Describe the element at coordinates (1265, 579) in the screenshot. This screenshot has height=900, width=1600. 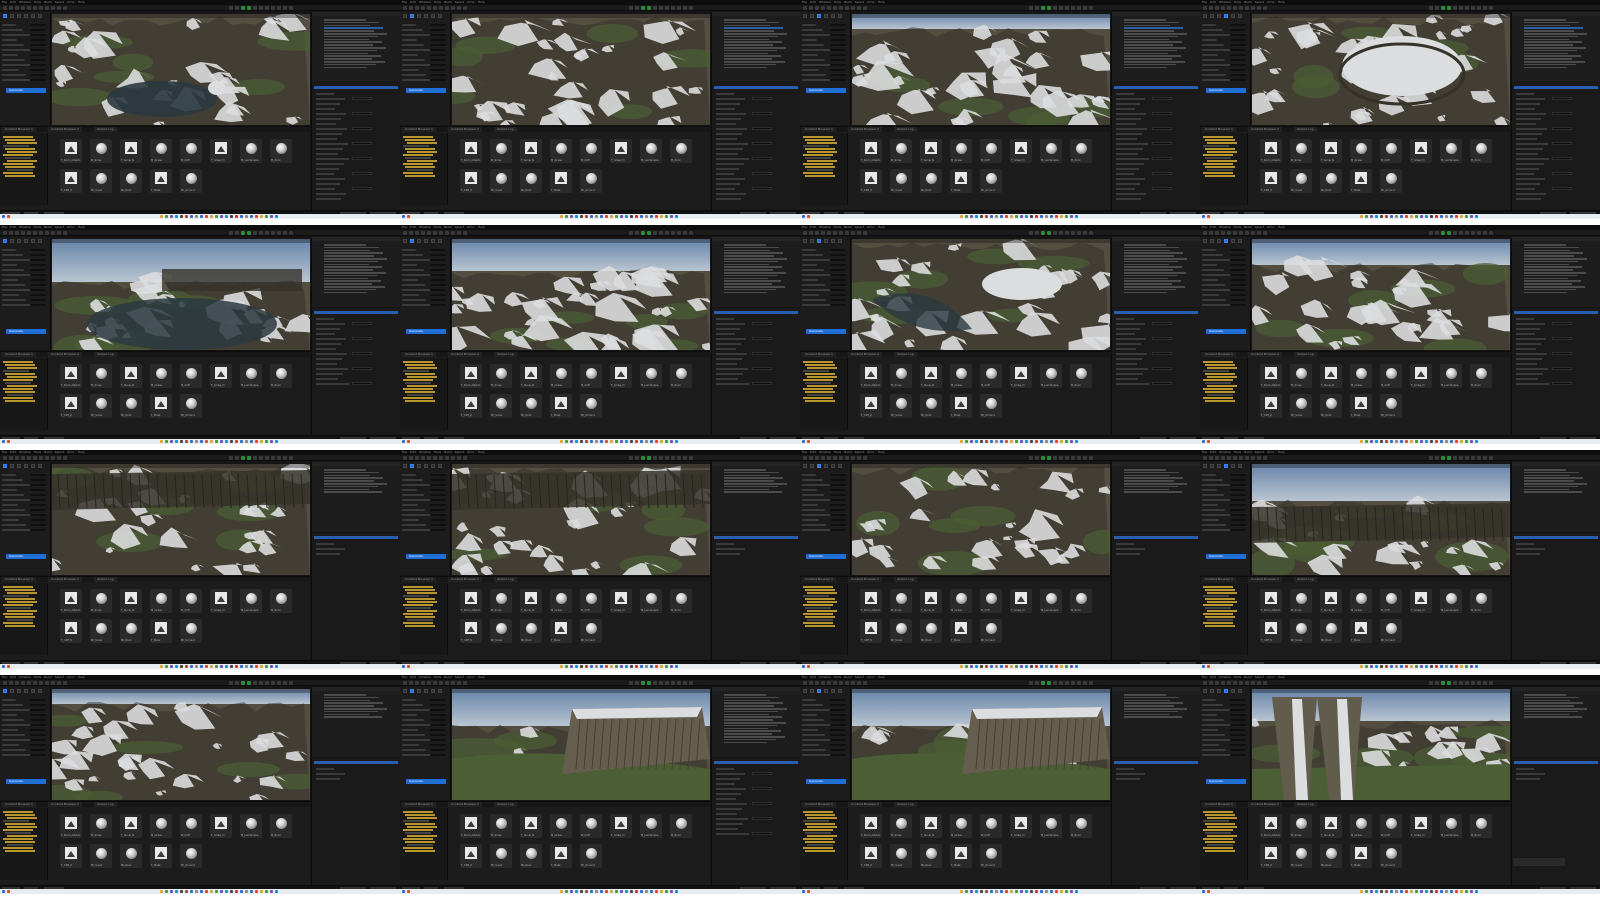
I see `content-browser-tab: Content Browser 2` at that location.